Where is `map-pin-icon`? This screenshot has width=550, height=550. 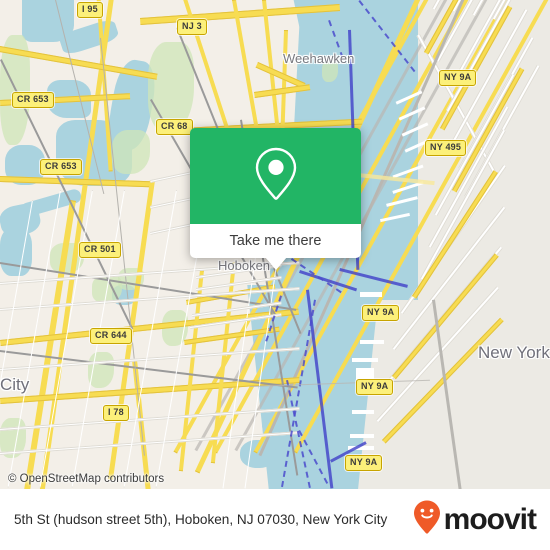 map-pin-icon is located at coordinates (276, 176).